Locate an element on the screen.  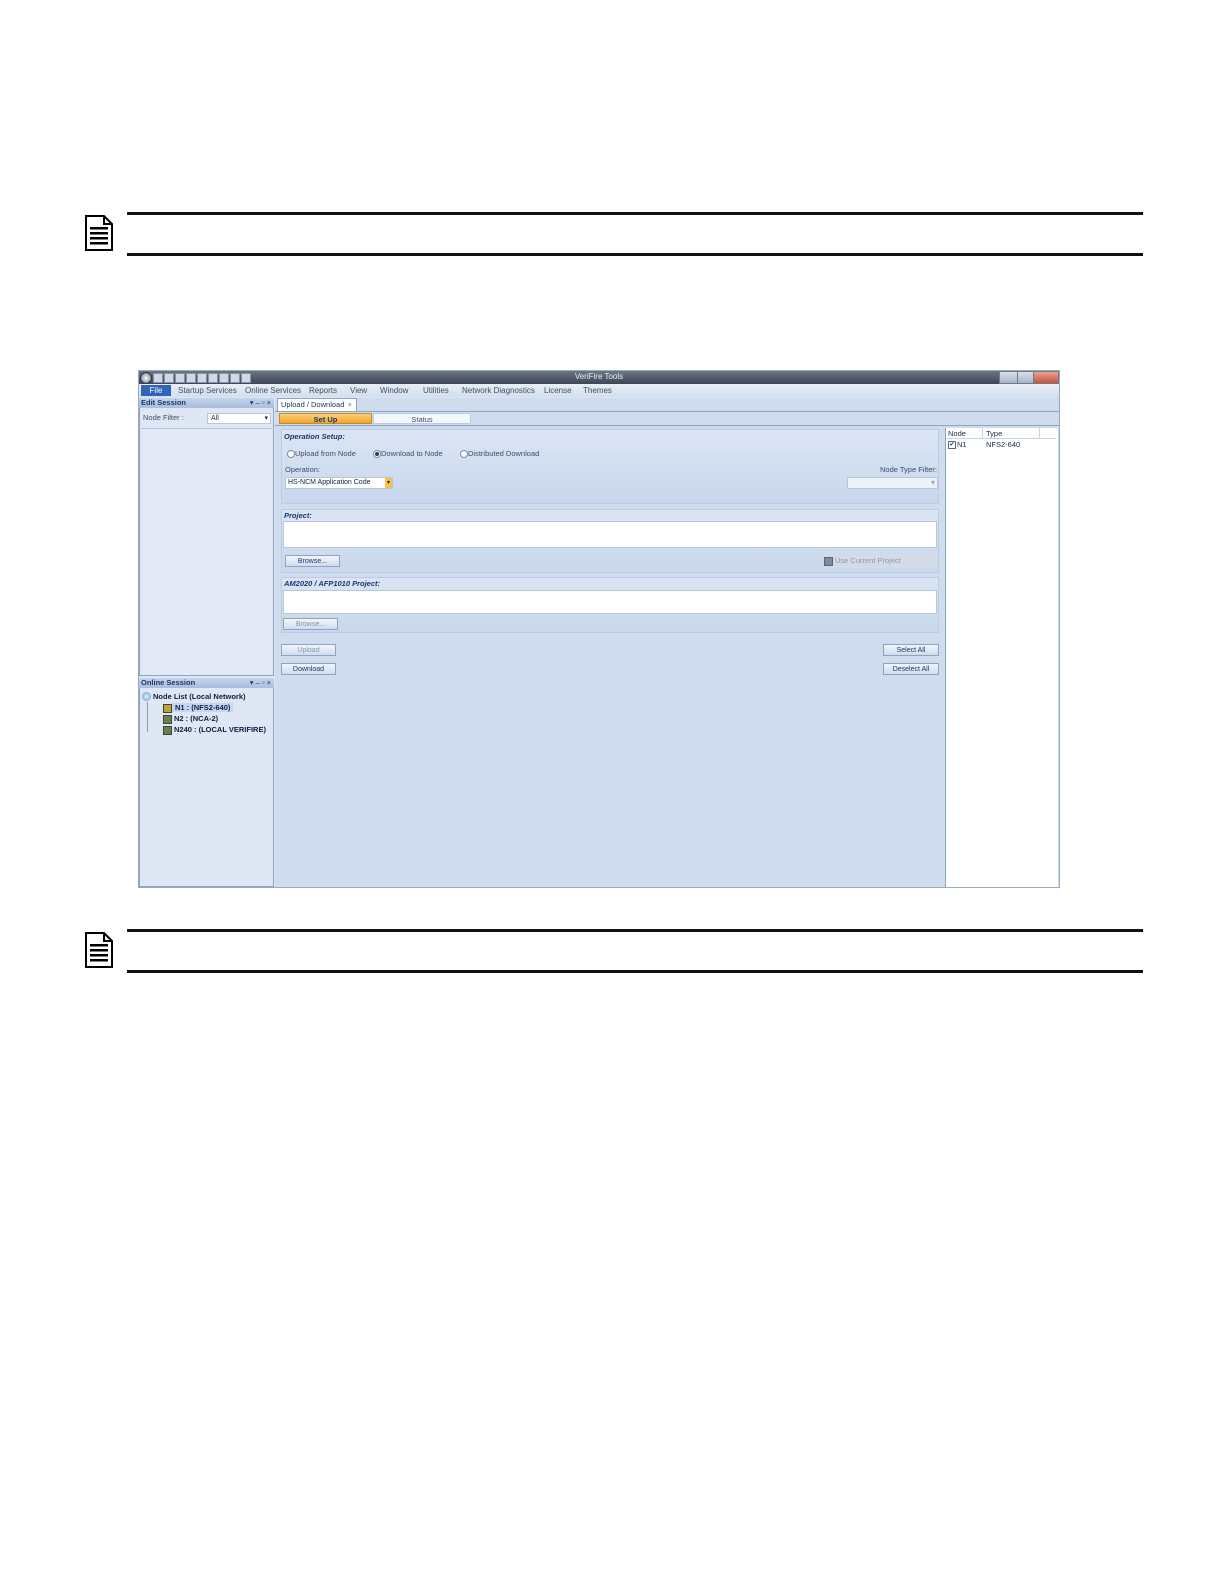
menu-startup-services: Startup Services is located at coordinates (207, 390).